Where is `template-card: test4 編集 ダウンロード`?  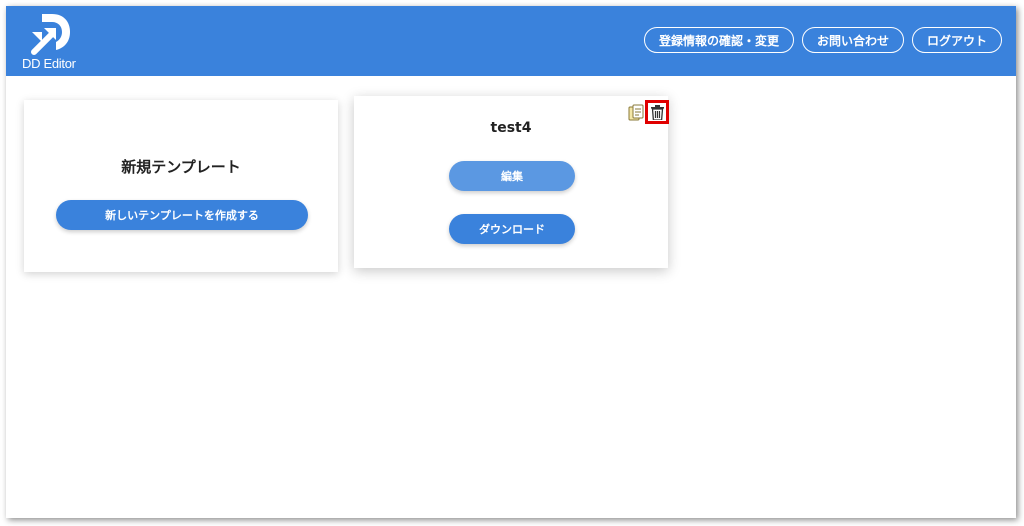 template-card: test4 編集 ダウンロード is located at coordinates (511, 182).